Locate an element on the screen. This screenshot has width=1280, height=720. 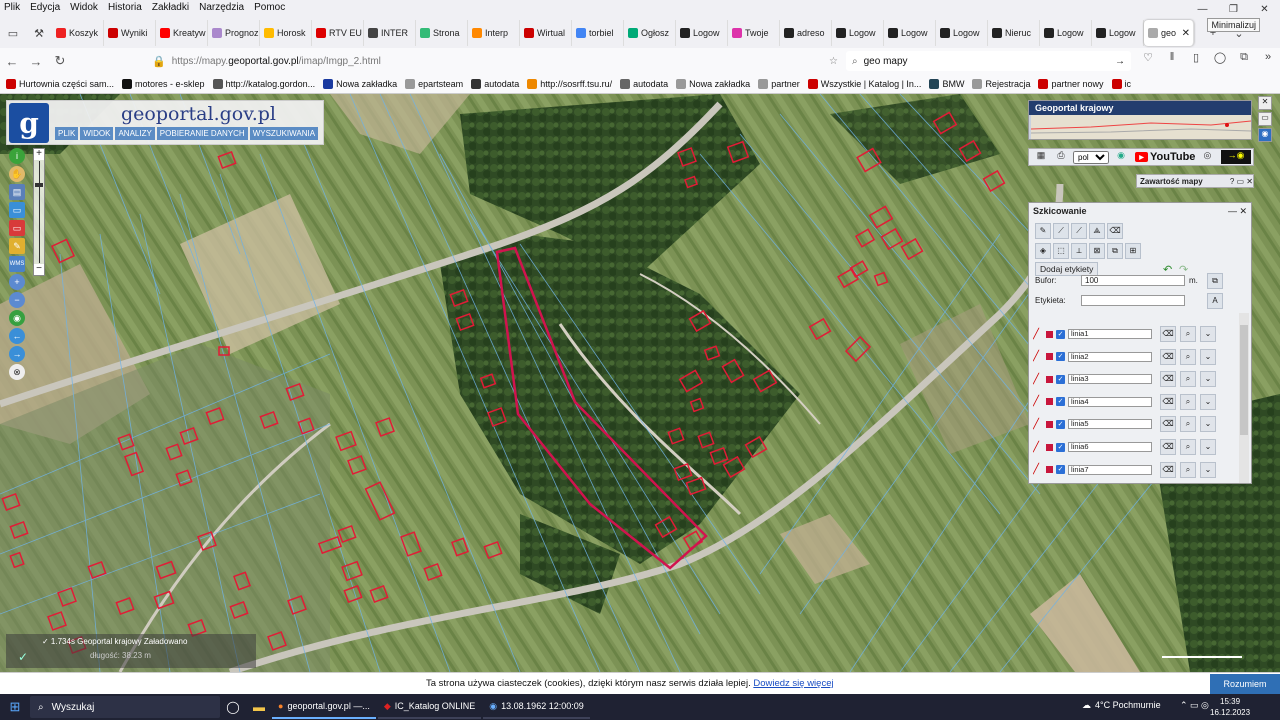
compass-icon: ⊗ is located at coordinates (17, 372).